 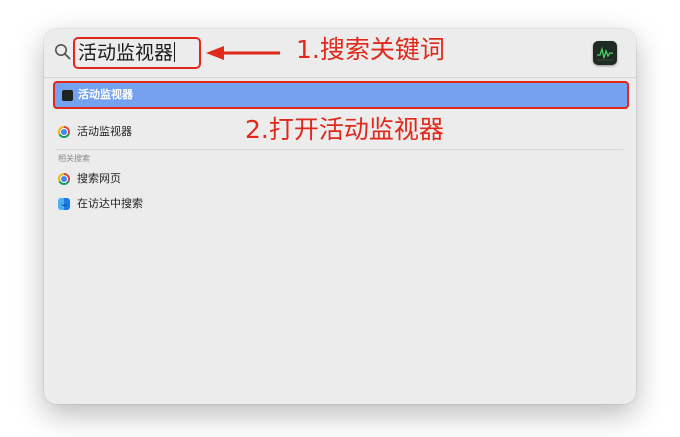 I want to click on activity-monitor-preview-icon, so click(x=605, y=53).